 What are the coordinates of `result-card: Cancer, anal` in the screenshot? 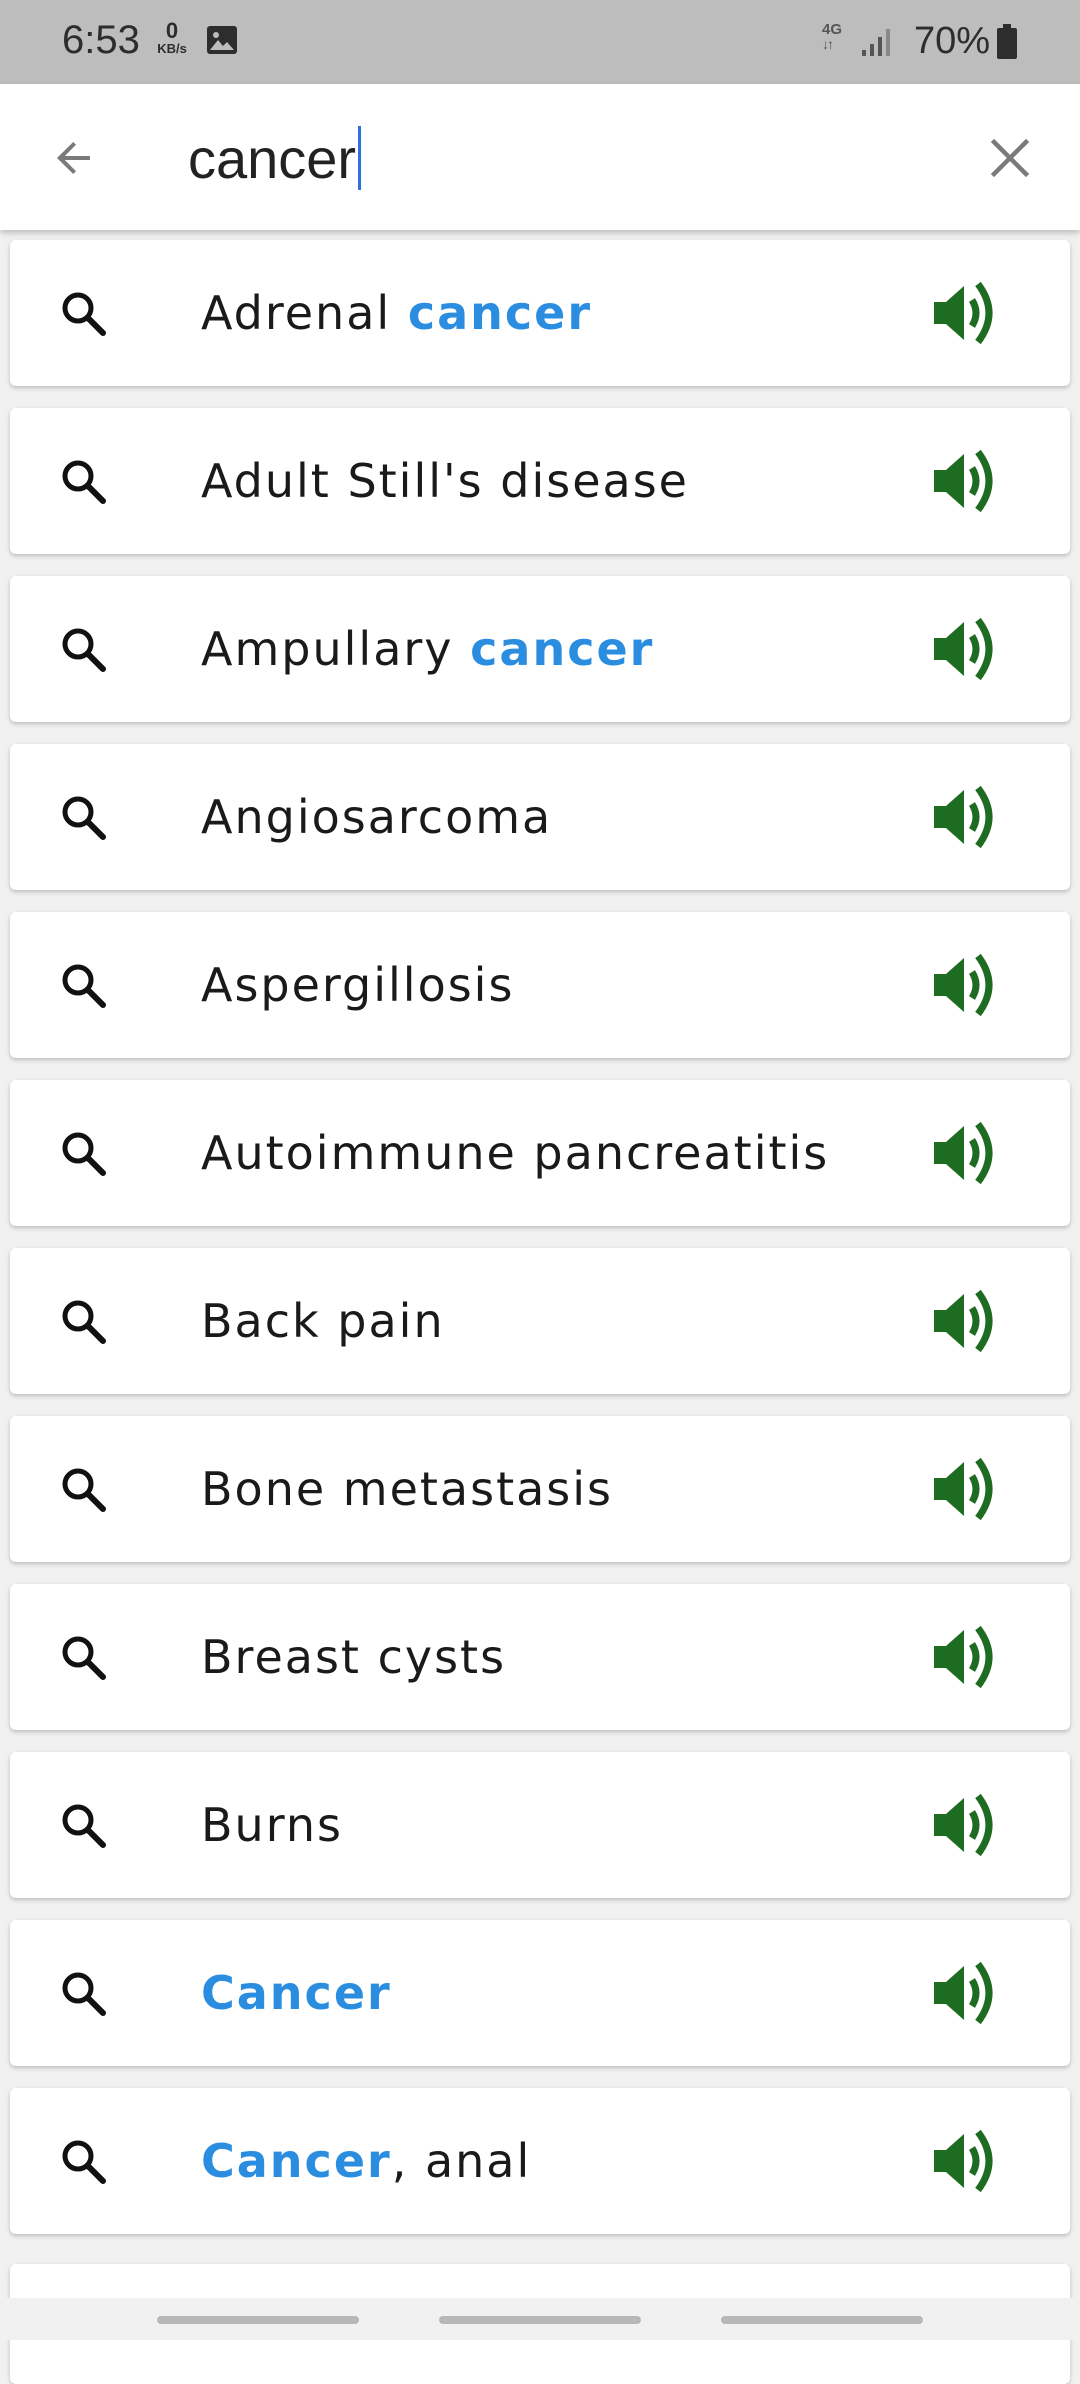 It's located at (540, 2161).